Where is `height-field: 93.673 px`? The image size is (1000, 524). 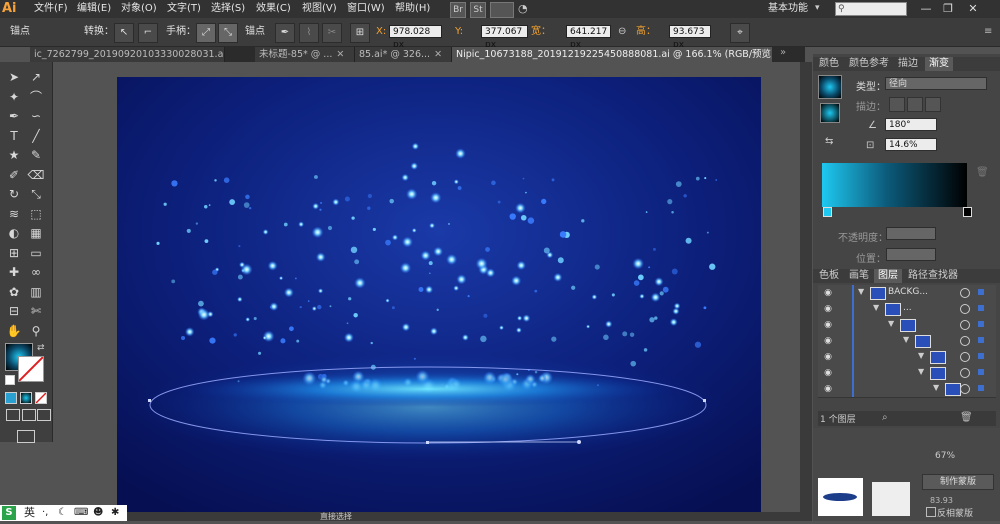 height-field: 93.673 px is located at coordinates (690, 37).